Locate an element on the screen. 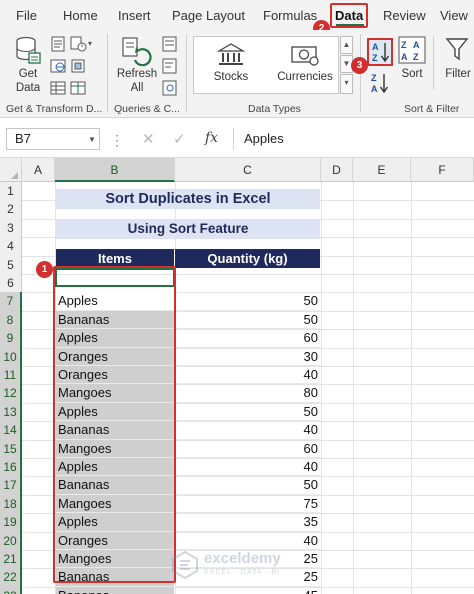 The height and width of the screenshot is (594, 474). stocks-label: Stocks is located at coordinates (231, 77).